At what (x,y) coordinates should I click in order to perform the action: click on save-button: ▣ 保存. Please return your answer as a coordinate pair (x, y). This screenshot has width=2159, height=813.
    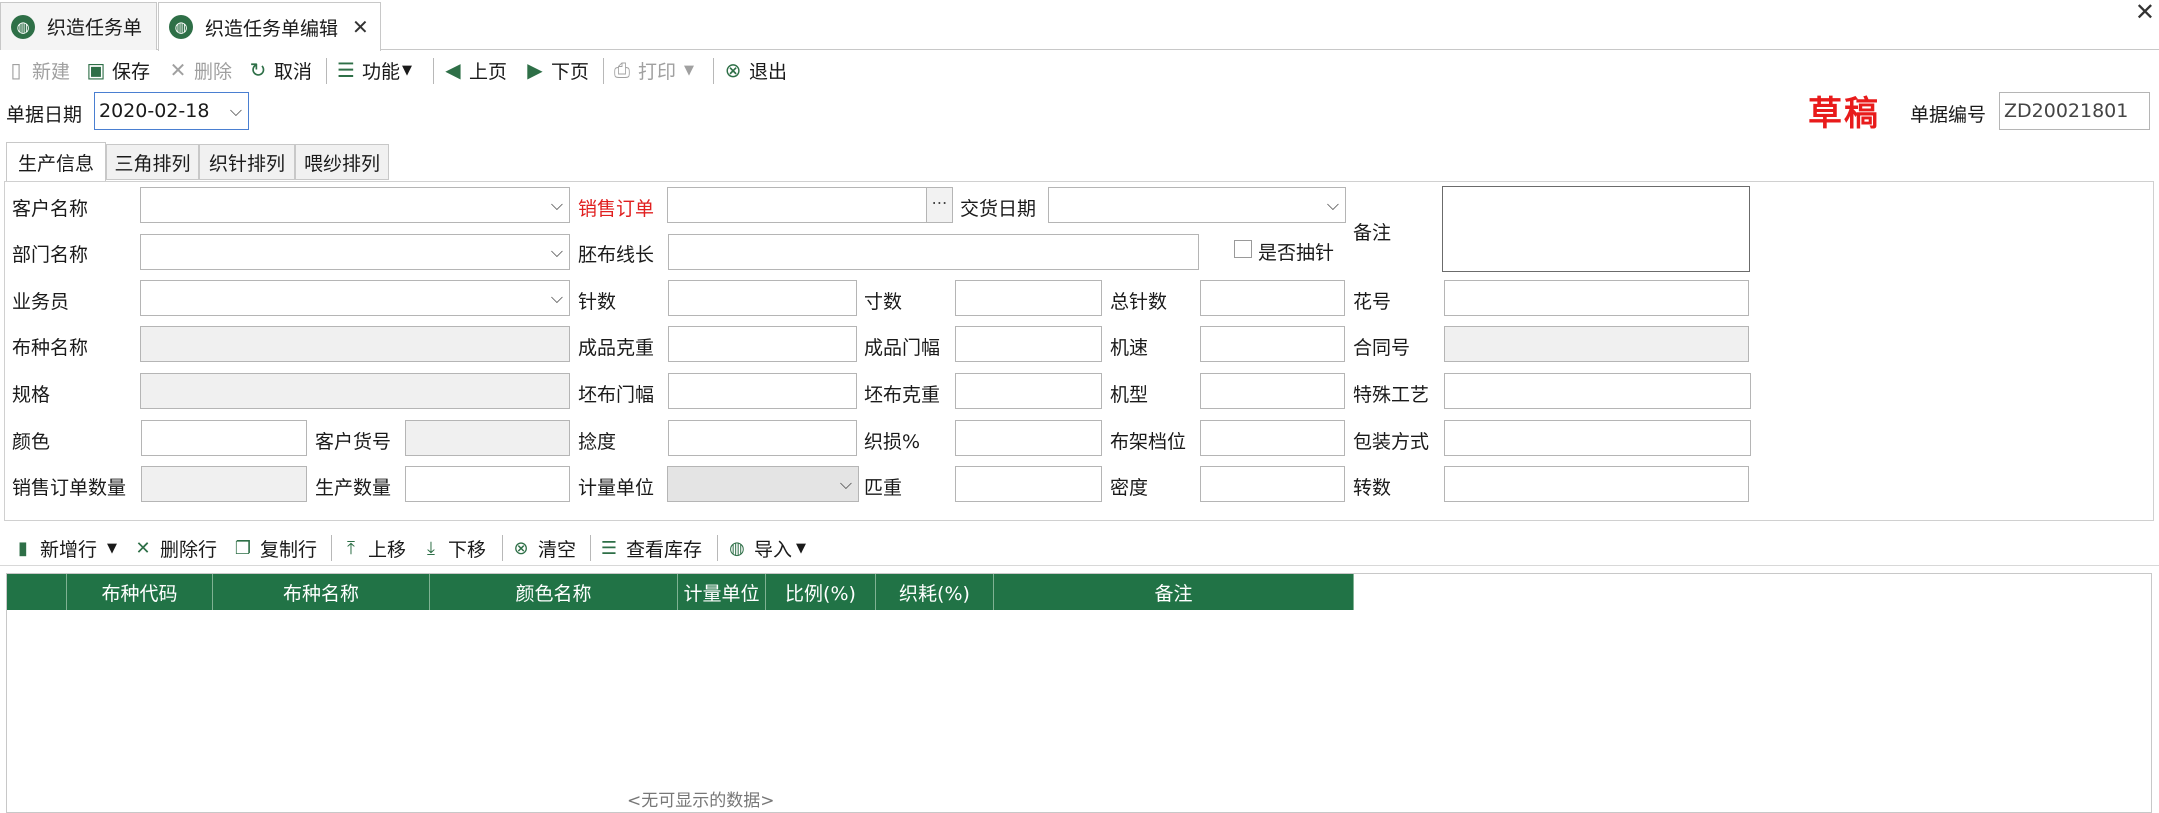
    Looking at the image, I should click on (117, 70).